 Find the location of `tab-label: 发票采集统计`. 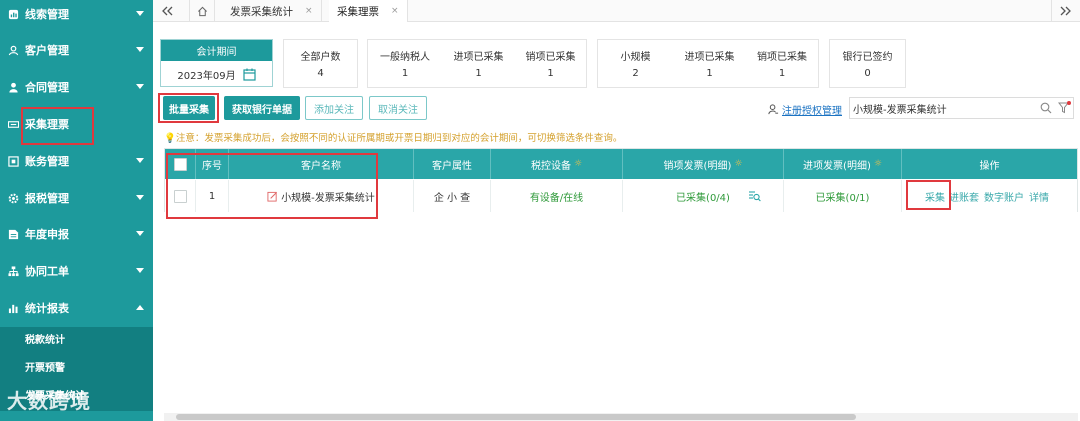

tab-label: 发票采集统计 is located at coordinates (261, 11).